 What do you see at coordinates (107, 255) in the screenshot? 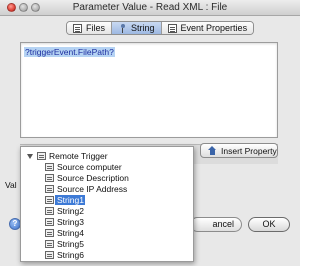
I see `list-item: String6` at bounding box center [107, 255].